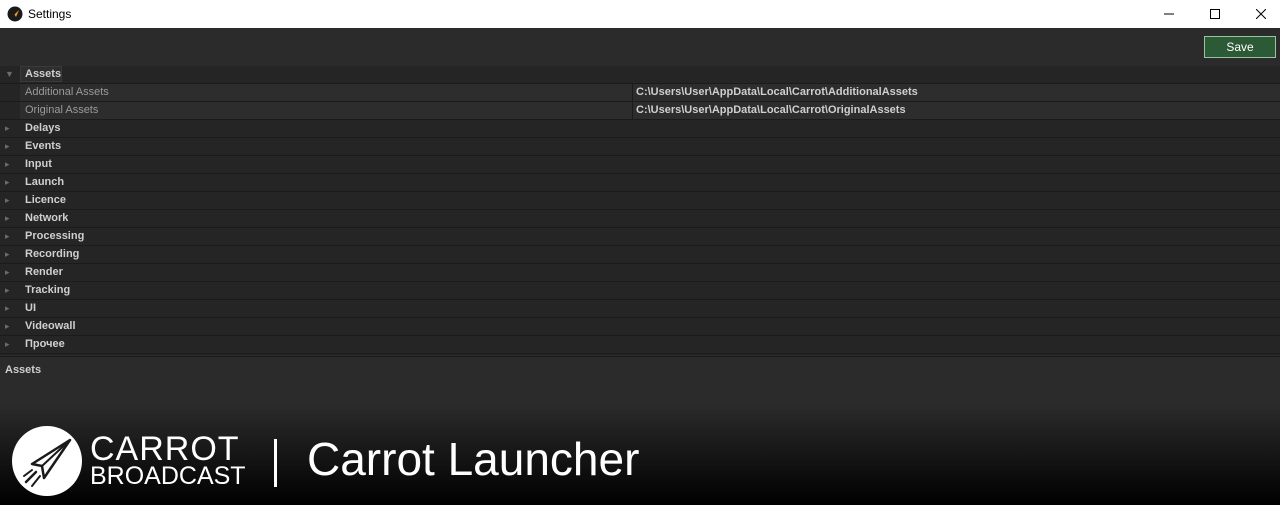 This screenshot has width=1280, height=505. What do you see at coordinates (48, 290) in the screenshot?
I see `tree-group-label: Tracking` at bounding box center [48, 290].